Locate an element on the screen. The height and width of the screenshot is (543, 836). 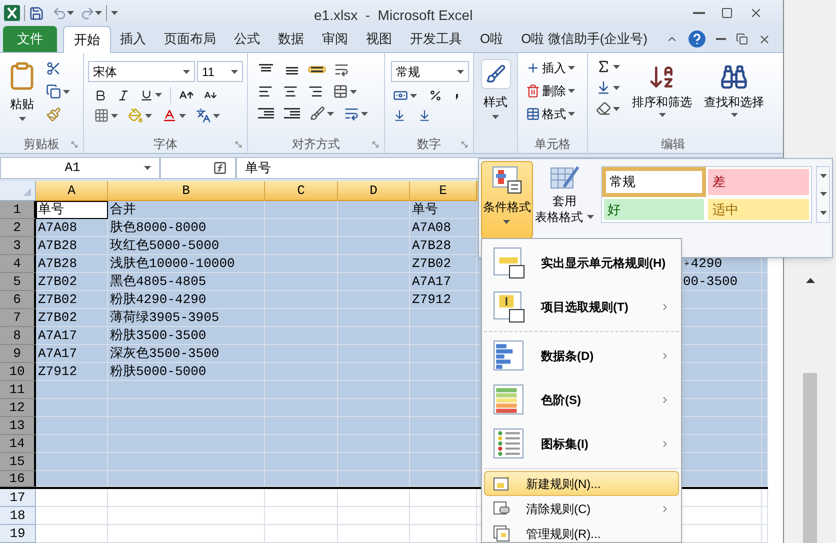
table-cell: 肤色8000-8000 is located at coordinates (186, 227).